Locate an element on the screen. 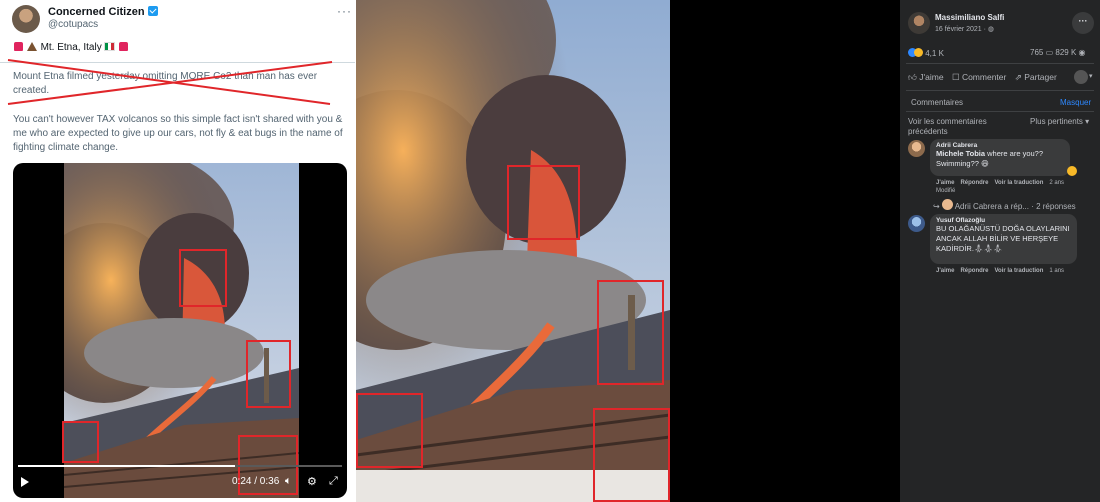  play-icon is located at coordinates (25, 482).